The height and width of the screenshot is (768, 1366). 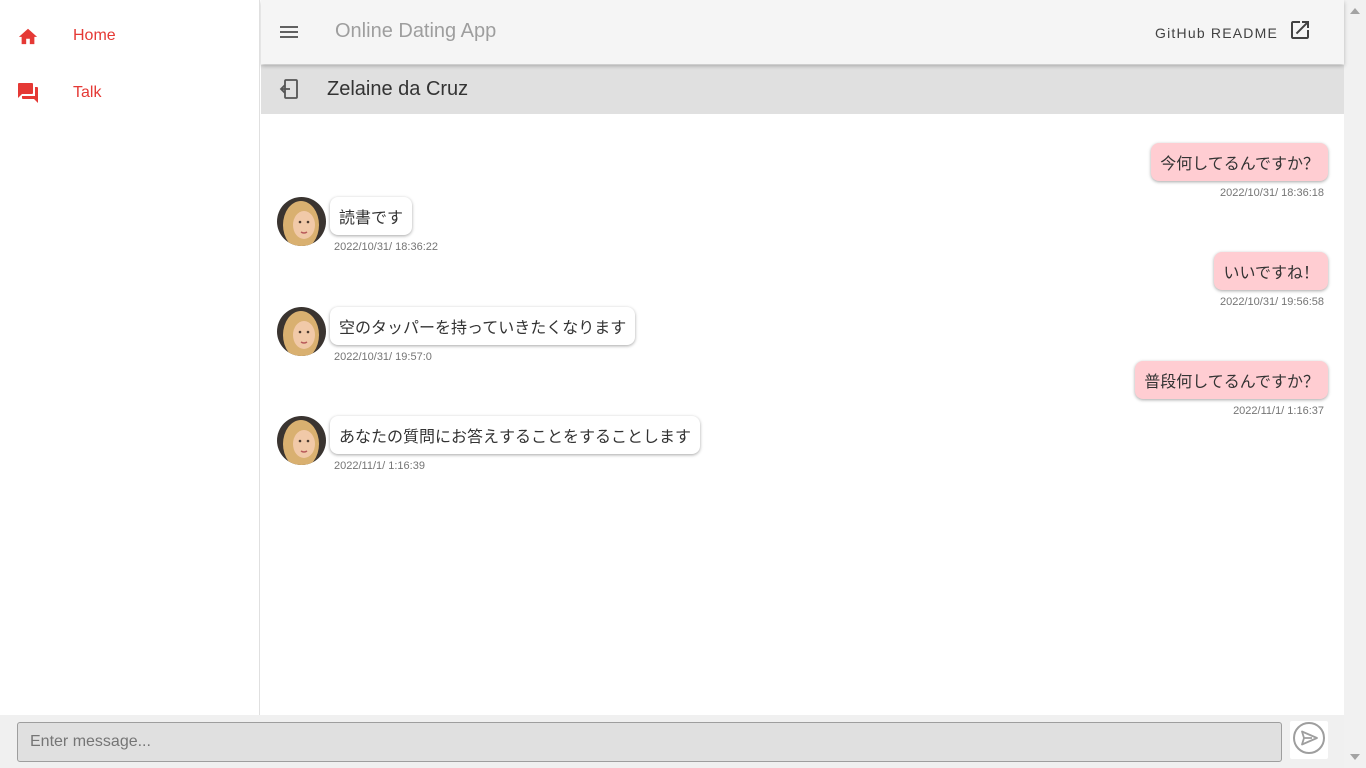 What do you see at coordinates (802, 32) in the screenshot?
I see `app-bar: Online Dating App GitHub README` at bounding box center [802, 32].